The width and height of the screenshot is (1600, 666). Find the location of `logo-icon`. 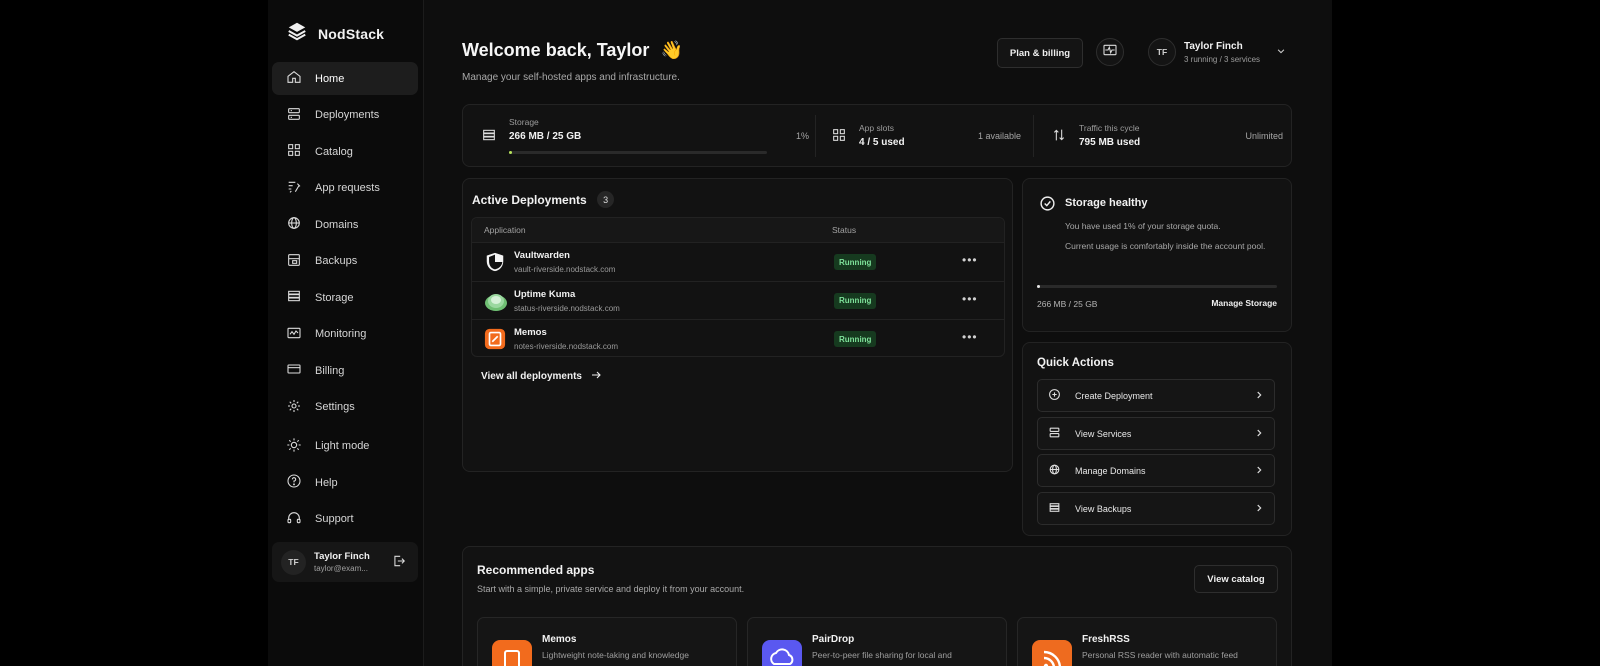

logo-icon is located at coordinates (297, 33).